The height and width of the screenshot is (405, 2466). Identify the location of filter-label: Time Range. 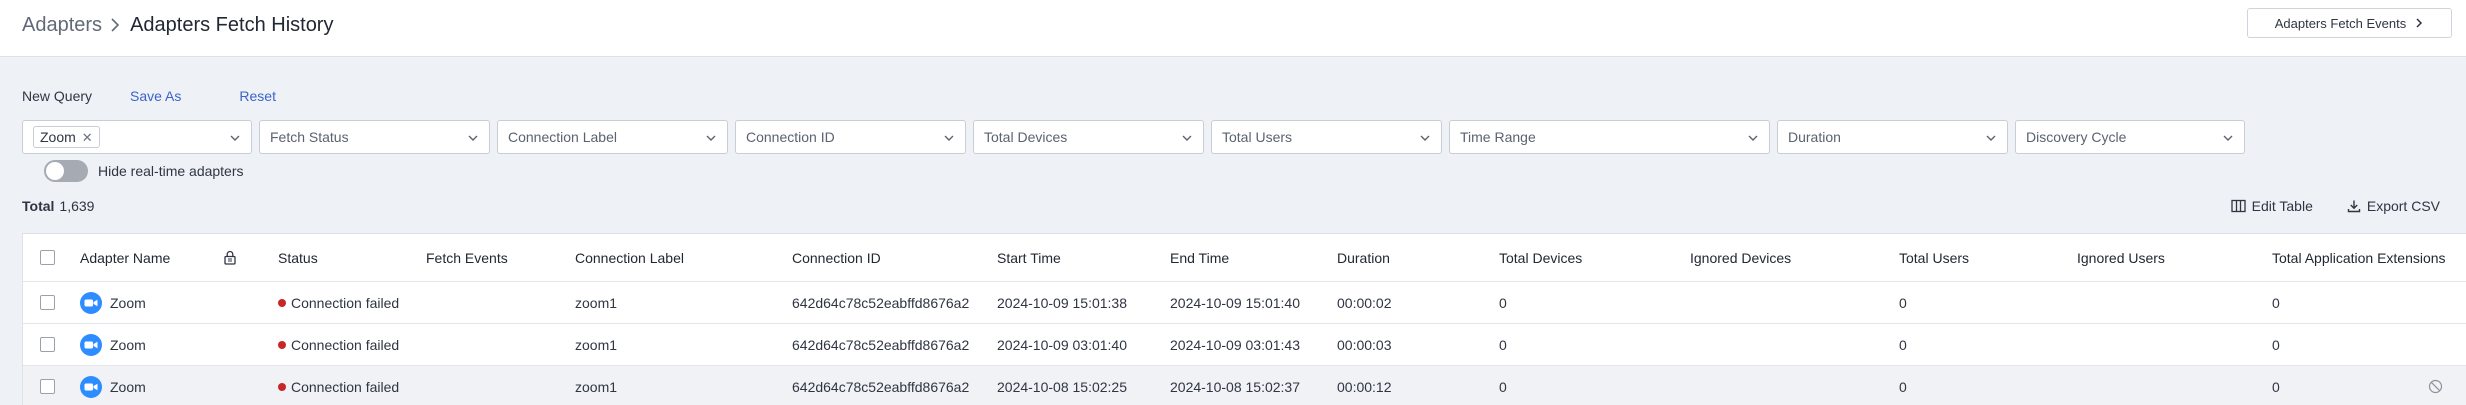
(1498, 137).